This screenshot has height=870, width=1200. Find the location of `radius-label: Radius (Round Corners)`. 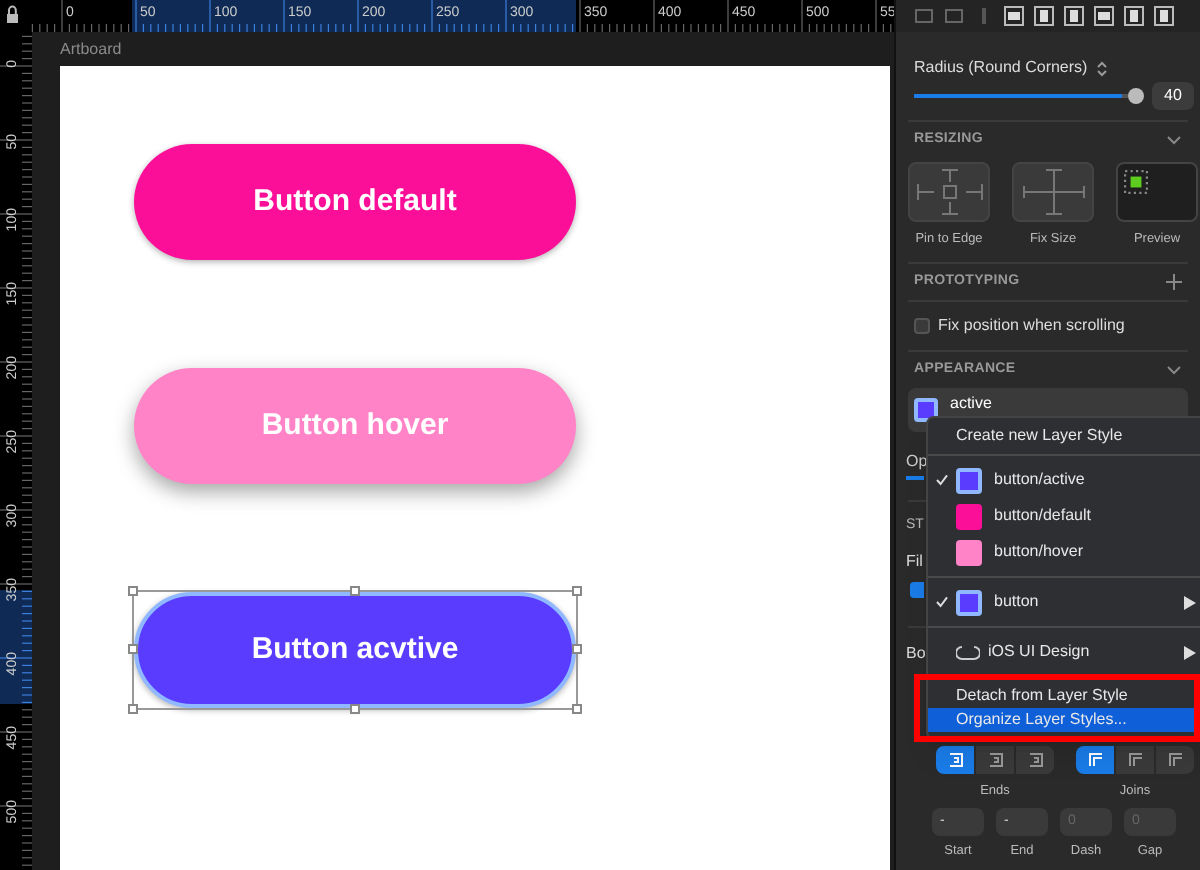

radius-label: Radius (Round Corners) is located at coordinates (1001, 68).